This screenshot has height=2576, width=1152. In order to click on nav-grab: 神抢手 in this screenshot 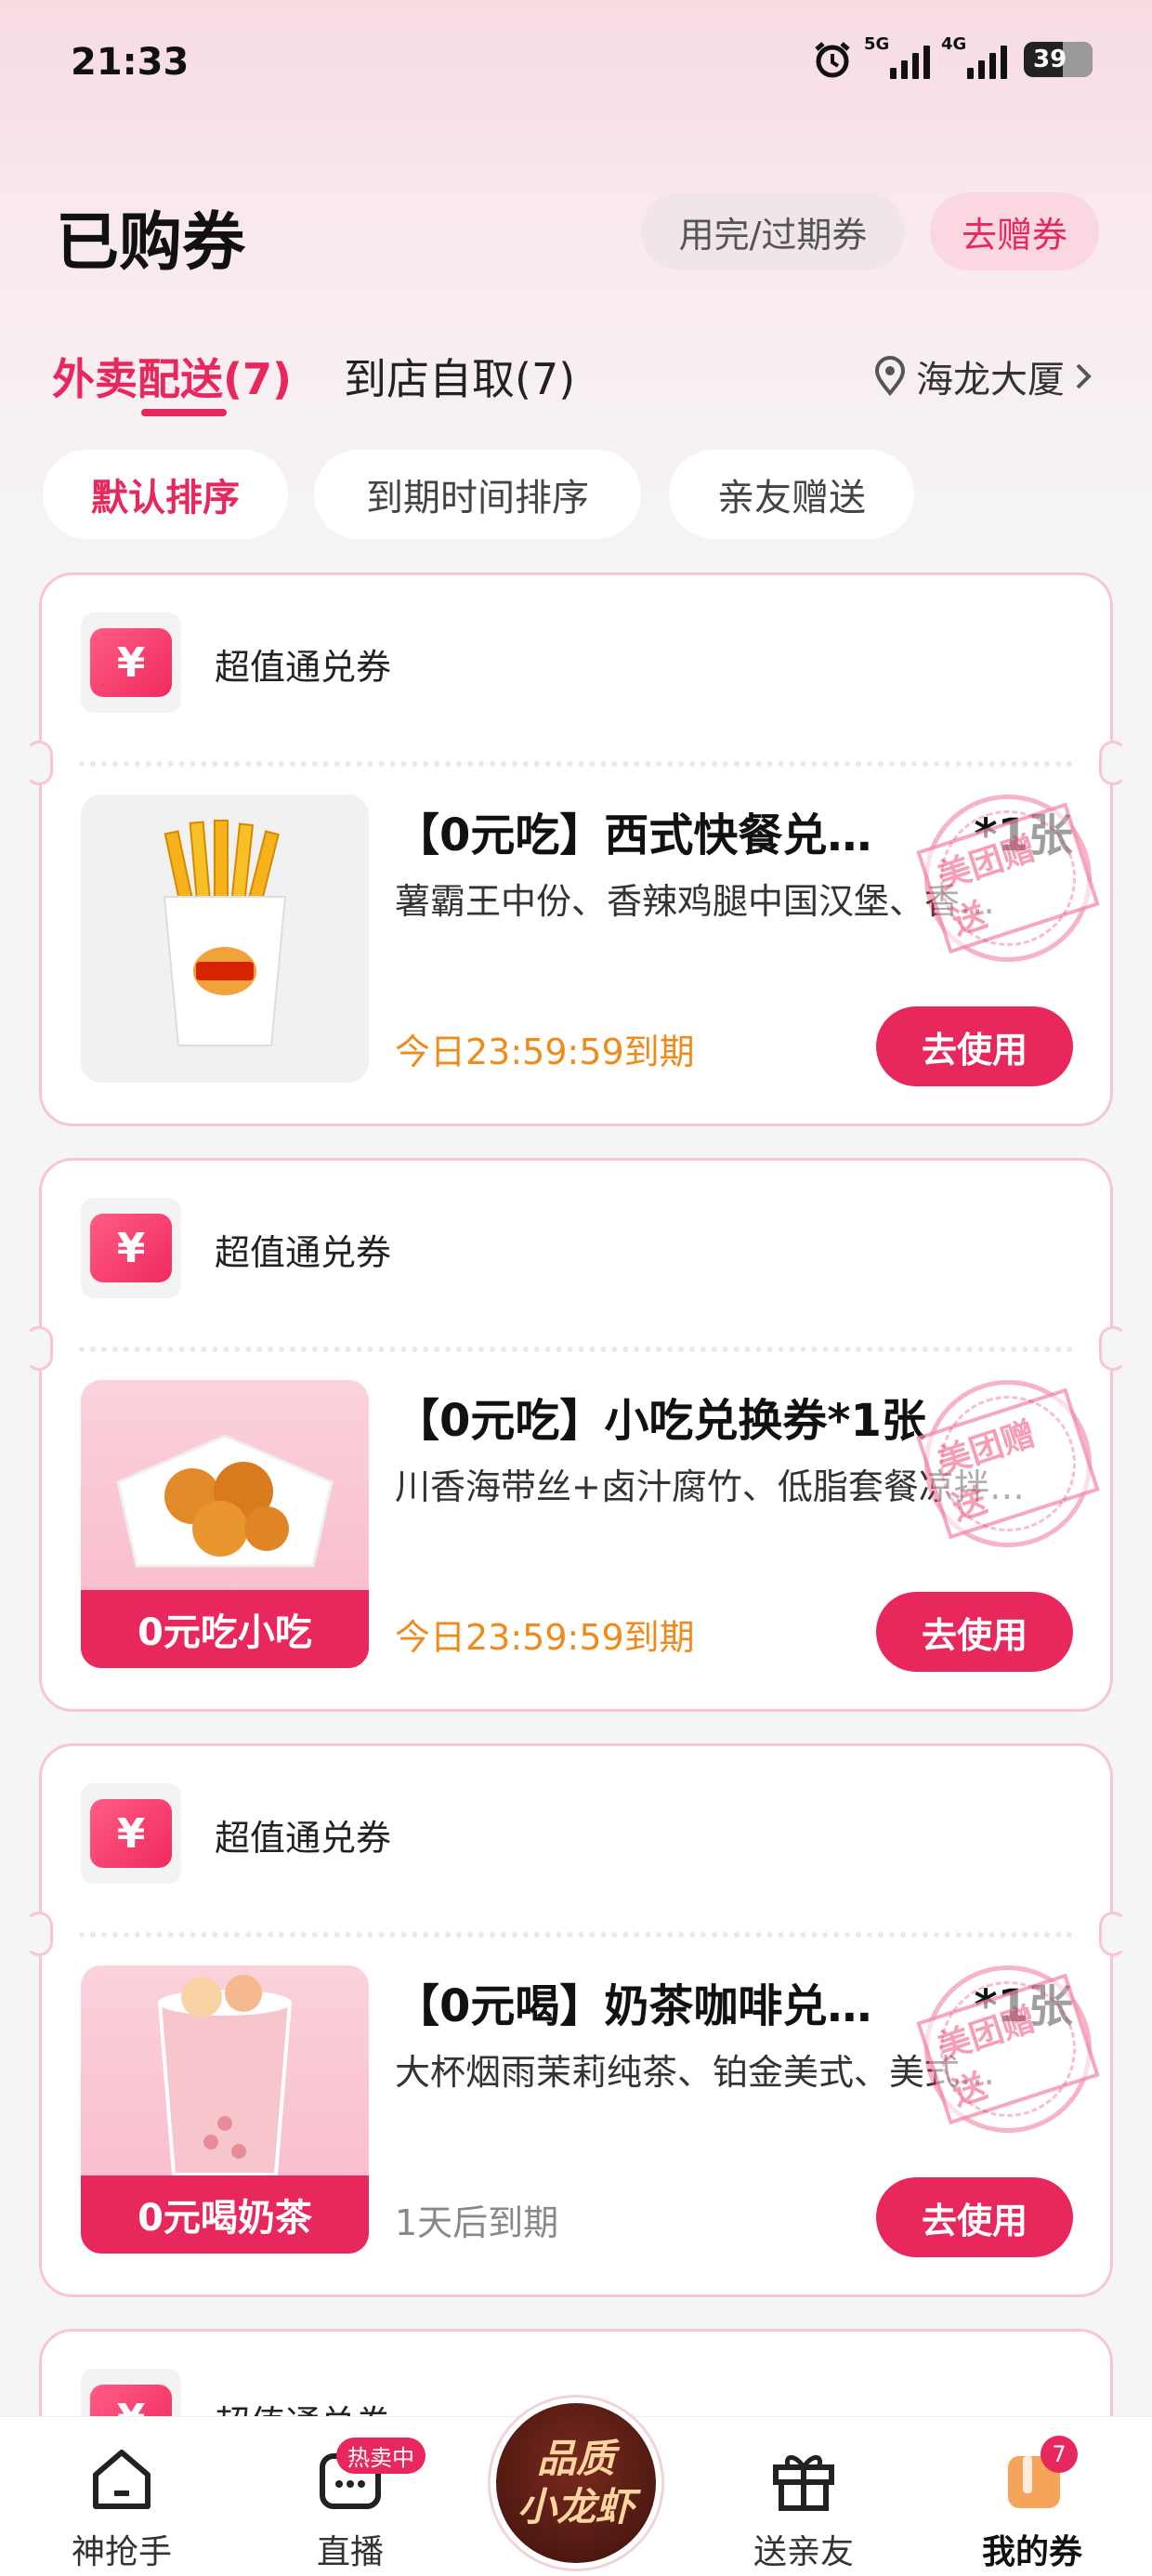, I will do `click(122, 2507)`.